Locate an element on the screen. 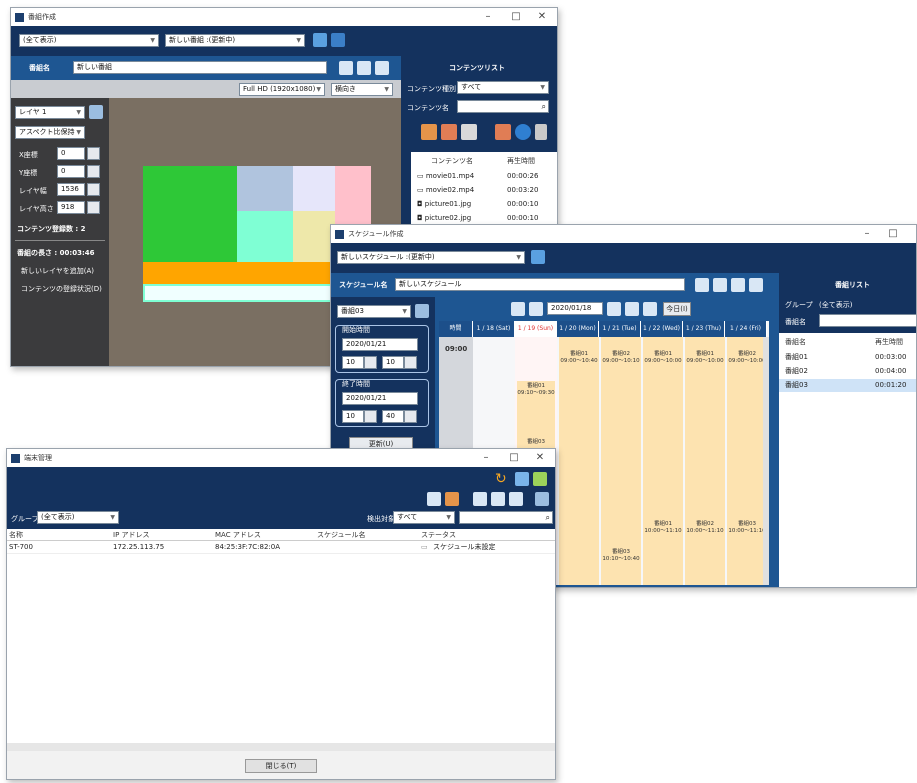  add-content-icon is located at coordinates (429, 132).